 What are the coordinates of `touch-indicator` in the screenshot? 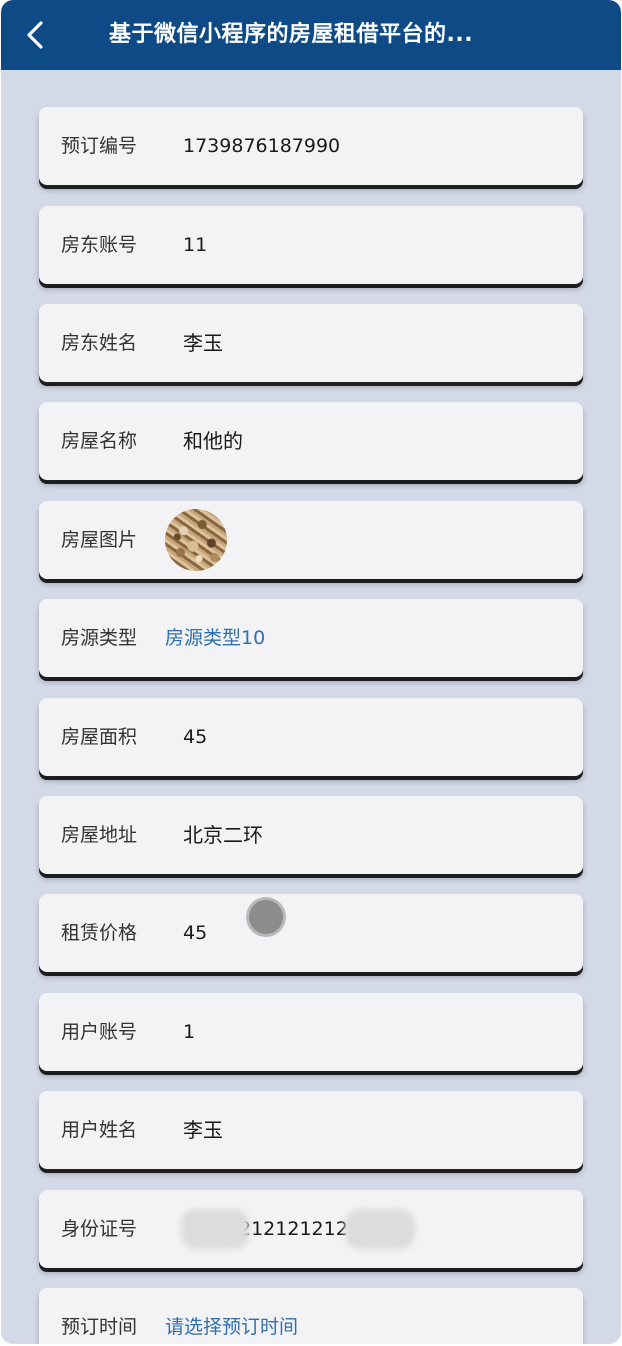 It's located at (266, 917).